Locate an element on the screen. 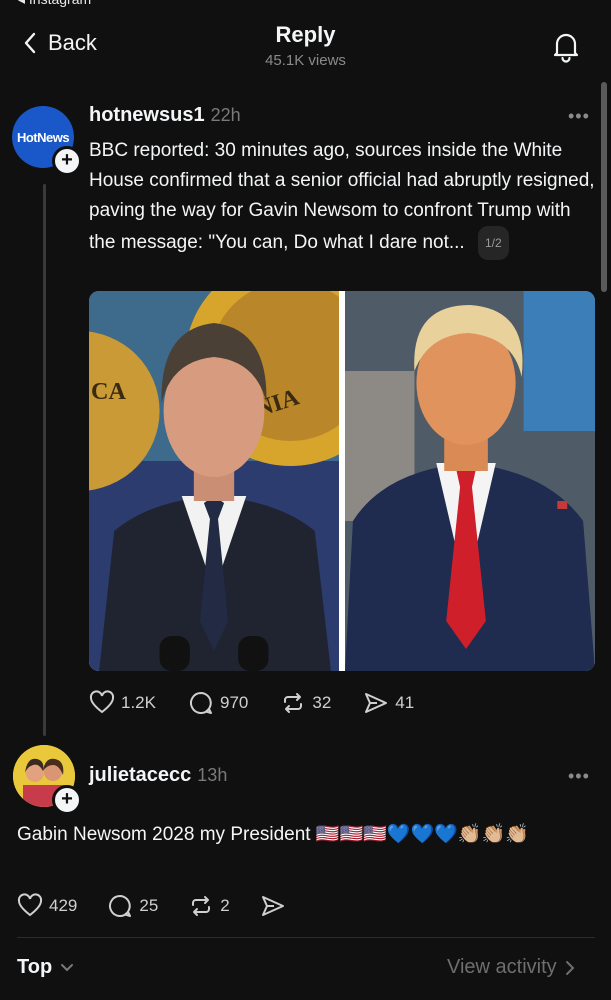 This screenshot has width=611, height=1000. reply-actions: 429 25 2 is located at coordinates (151, 906).